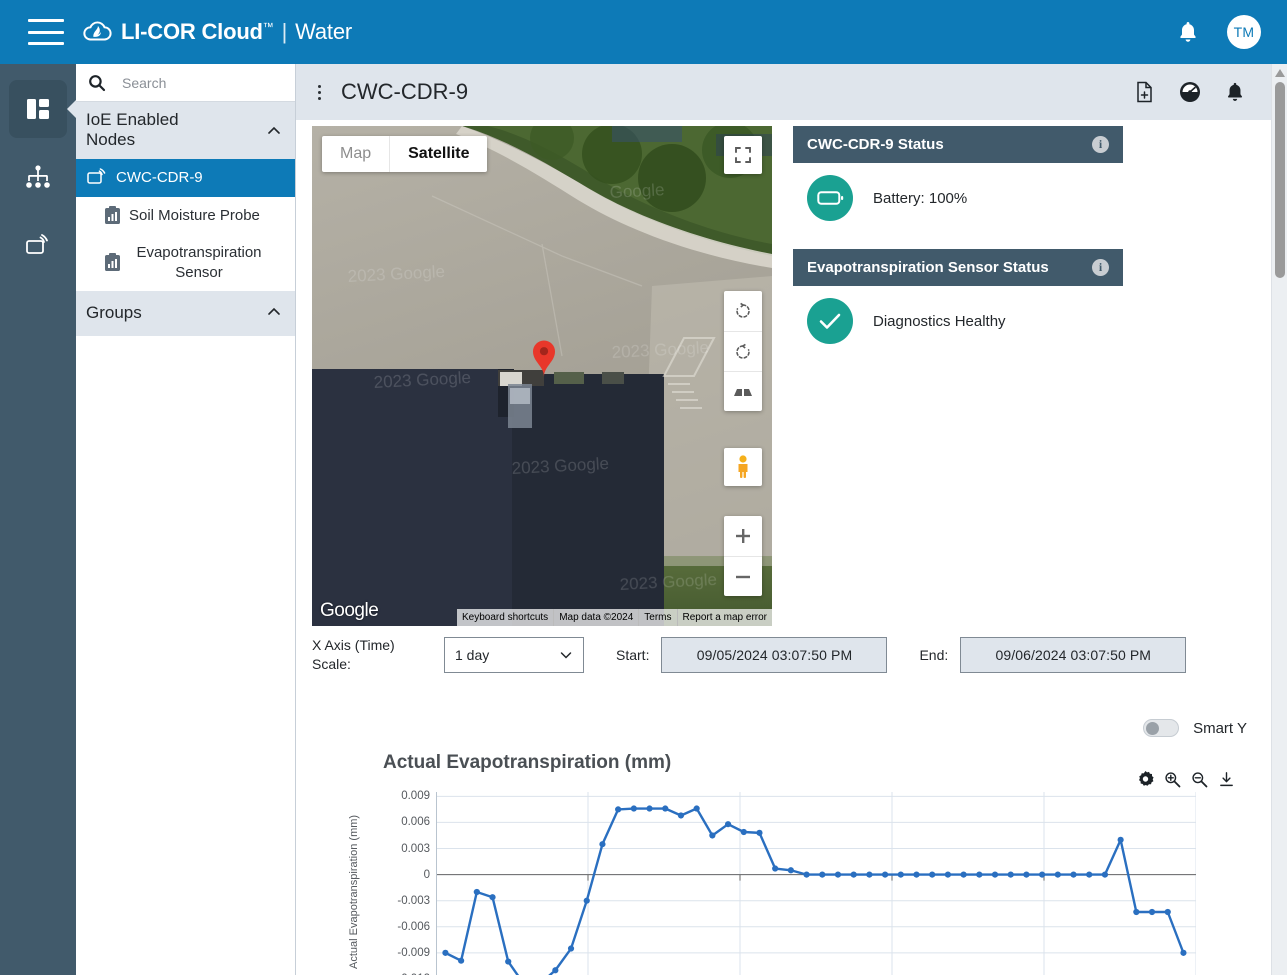 The width and height of the screenshot is (1287, 975). Describe the element at coordinates (1279, 180) in the screenshot. I see `scrollbar-thumb` at that location.